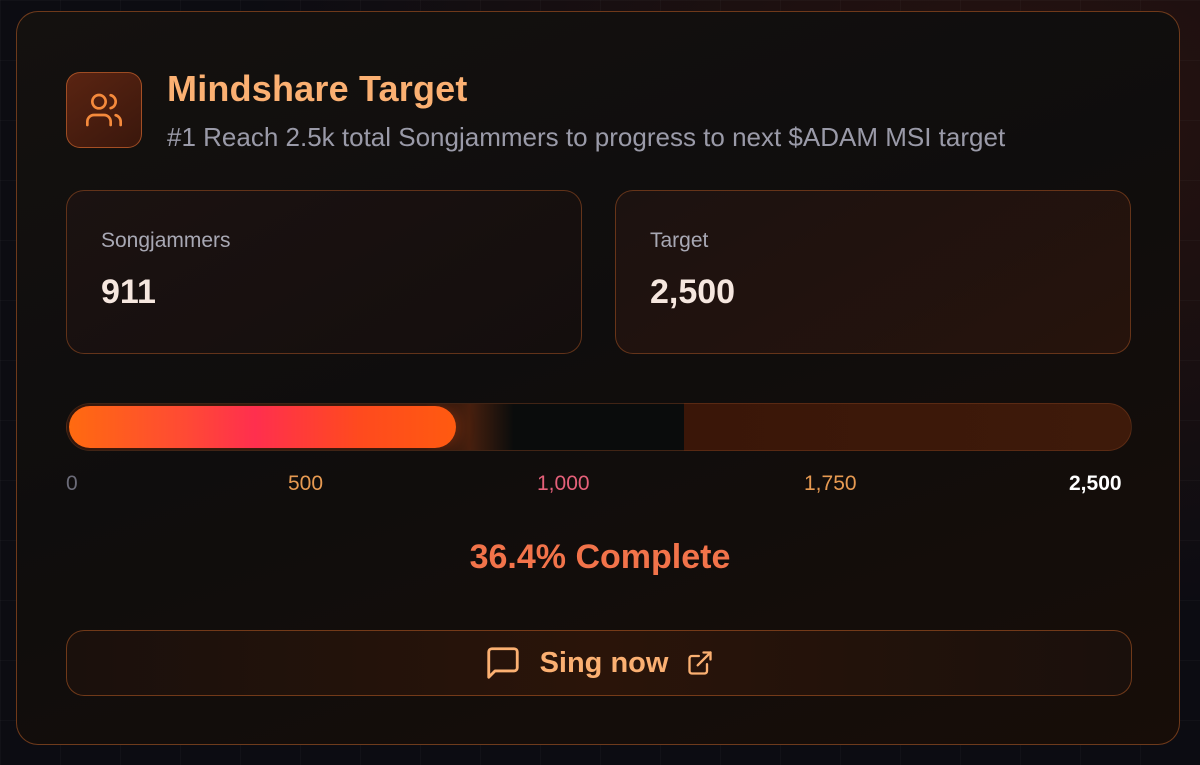 The width and height of the screenshot is (1200, 765). What do you see at coordinates (830, 483) in the screenshot?
I see `progress-tick-1750: 1,750` at bounding box center [830, 483].